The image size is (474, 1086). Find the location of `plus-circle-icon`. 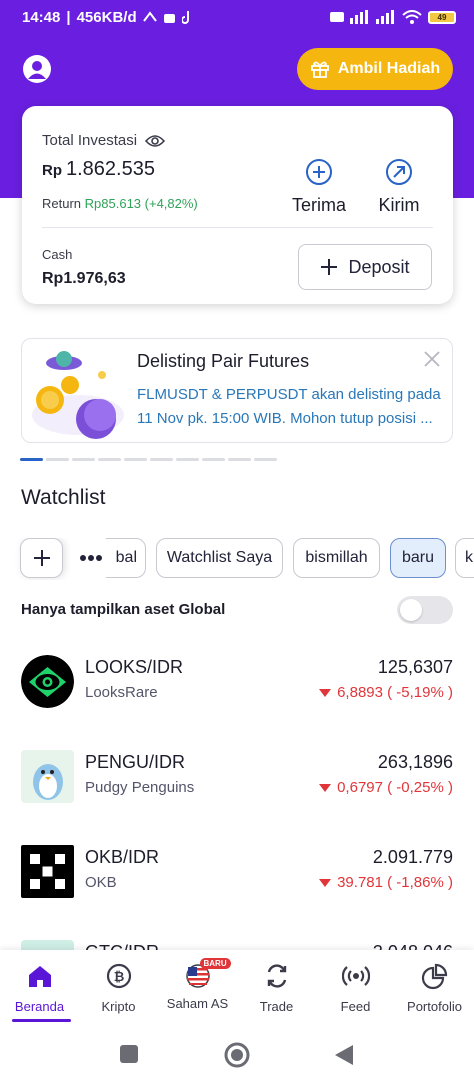

plus-circle-icon is located at coordinates (319, 172).